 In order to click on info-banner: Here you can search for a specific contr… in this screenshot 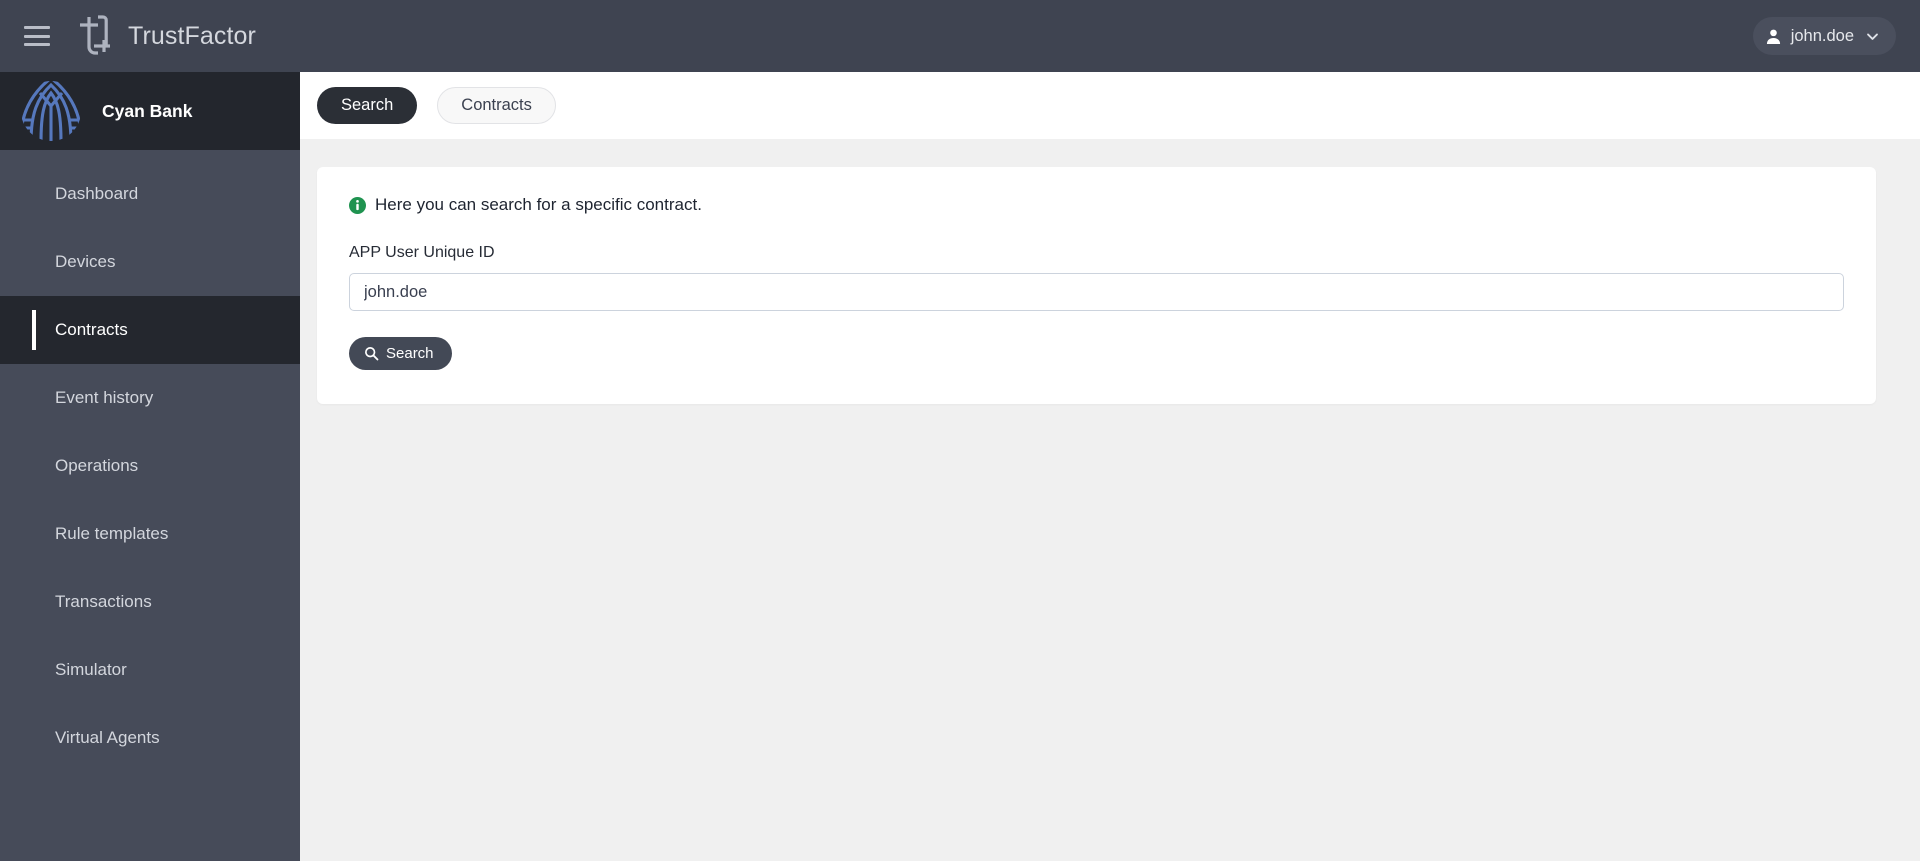, I will do `click(1096, 205)`.